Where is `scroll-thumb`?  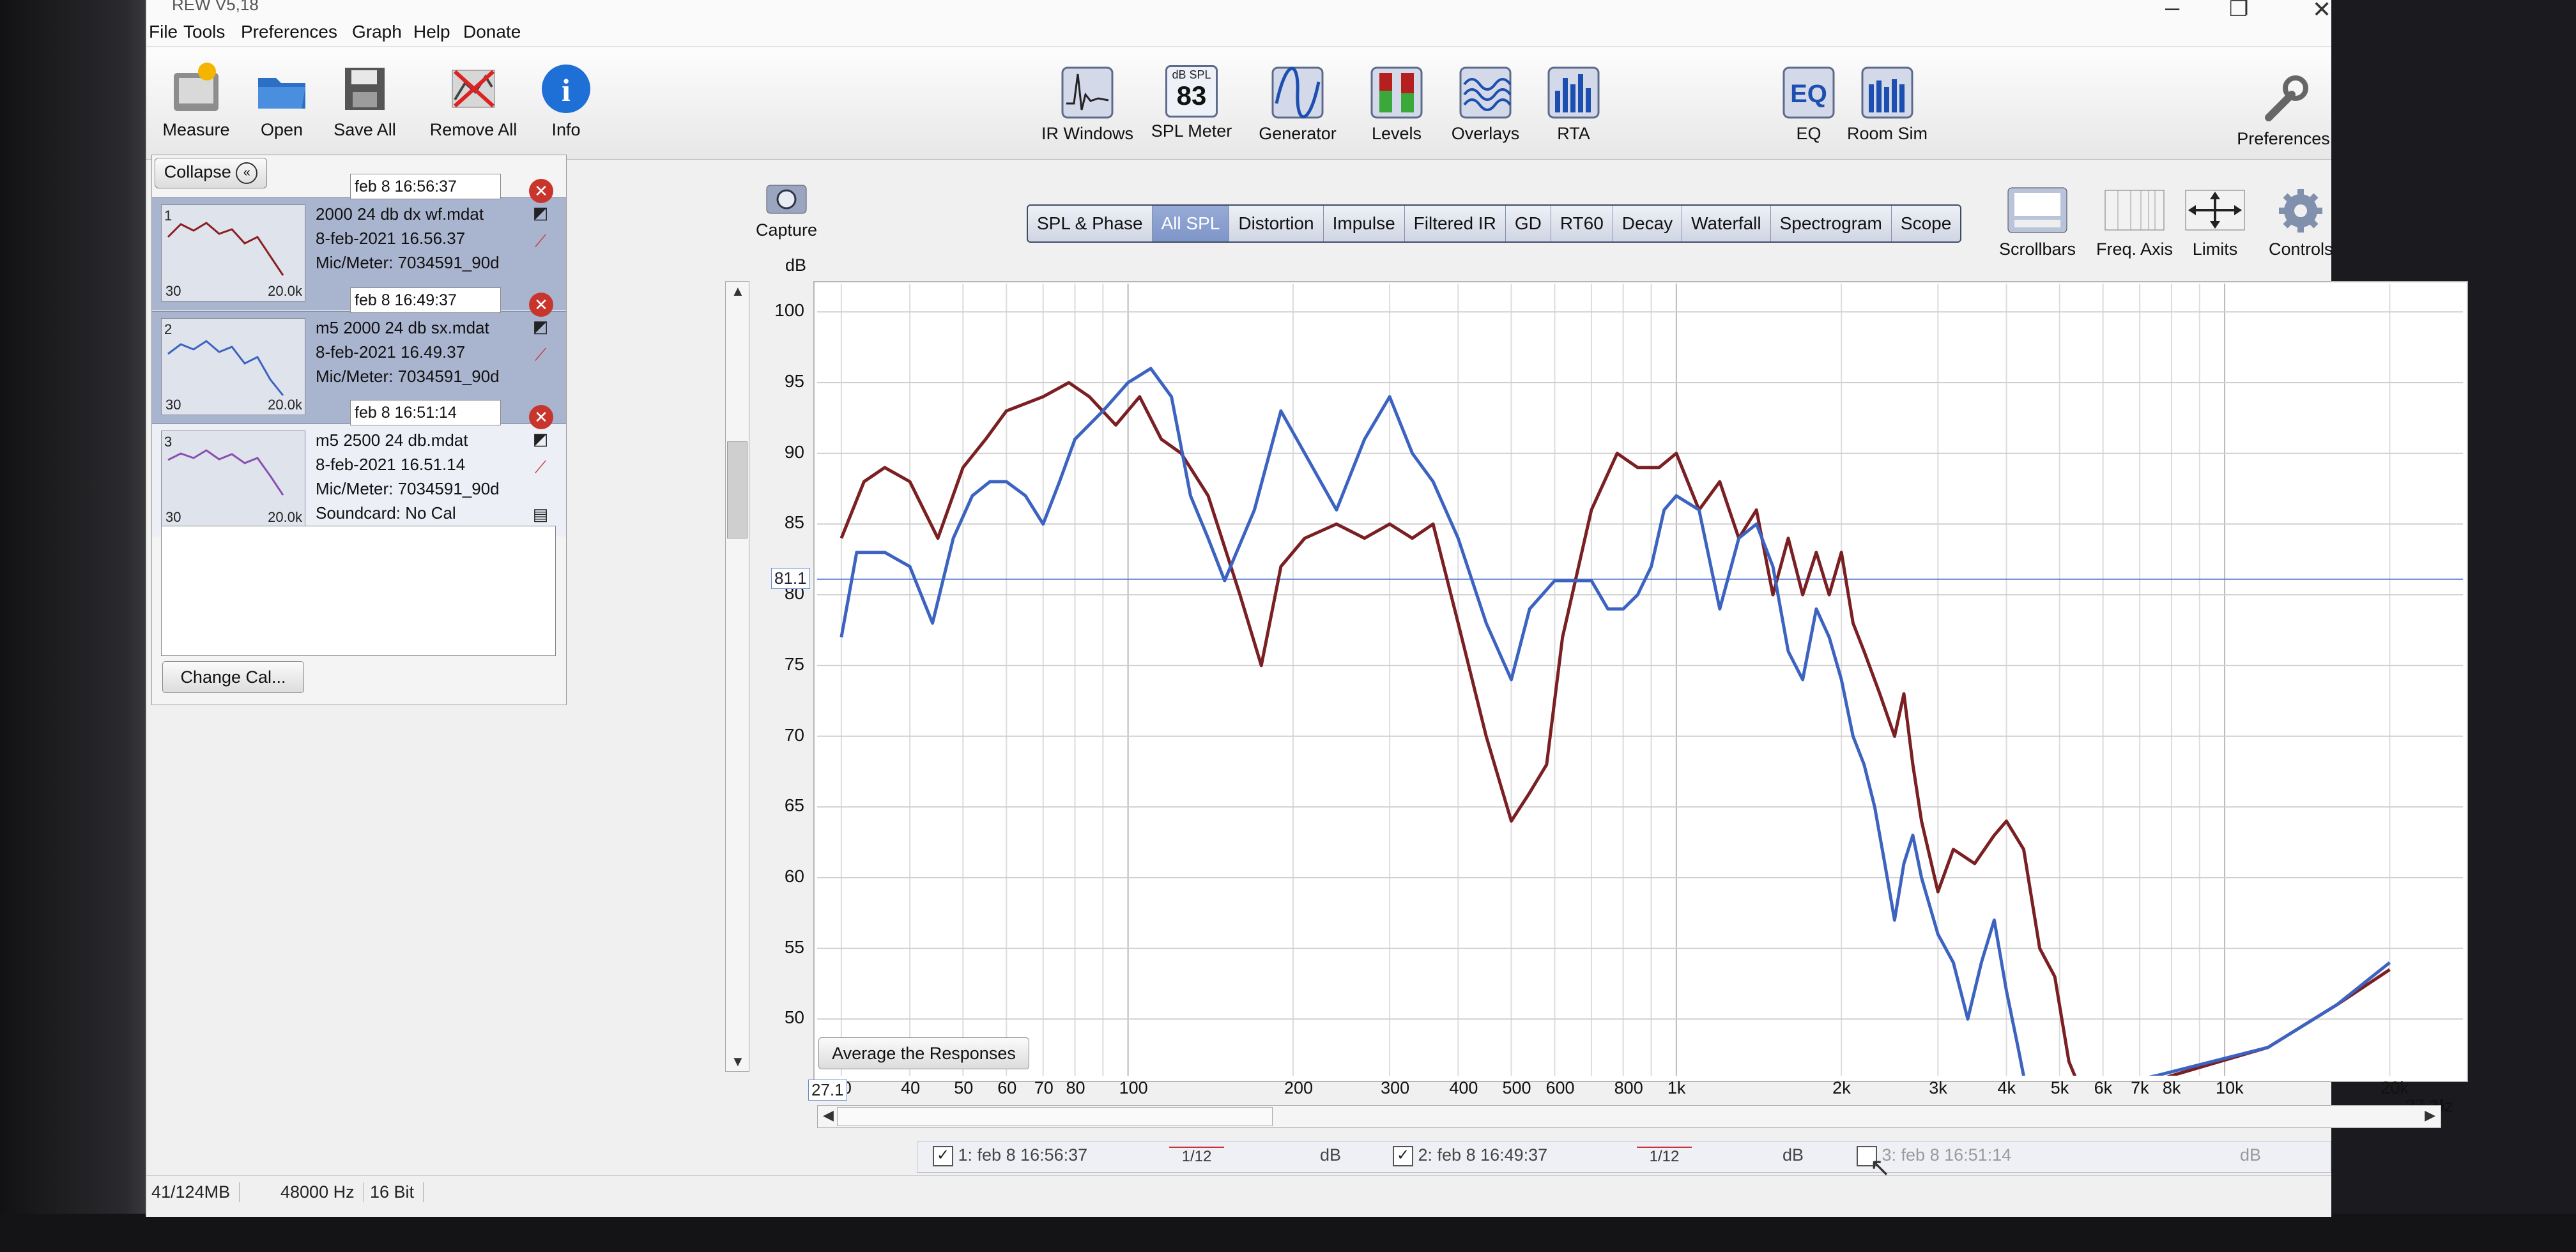
scroll-thumb is located at coordinates (737, 489).